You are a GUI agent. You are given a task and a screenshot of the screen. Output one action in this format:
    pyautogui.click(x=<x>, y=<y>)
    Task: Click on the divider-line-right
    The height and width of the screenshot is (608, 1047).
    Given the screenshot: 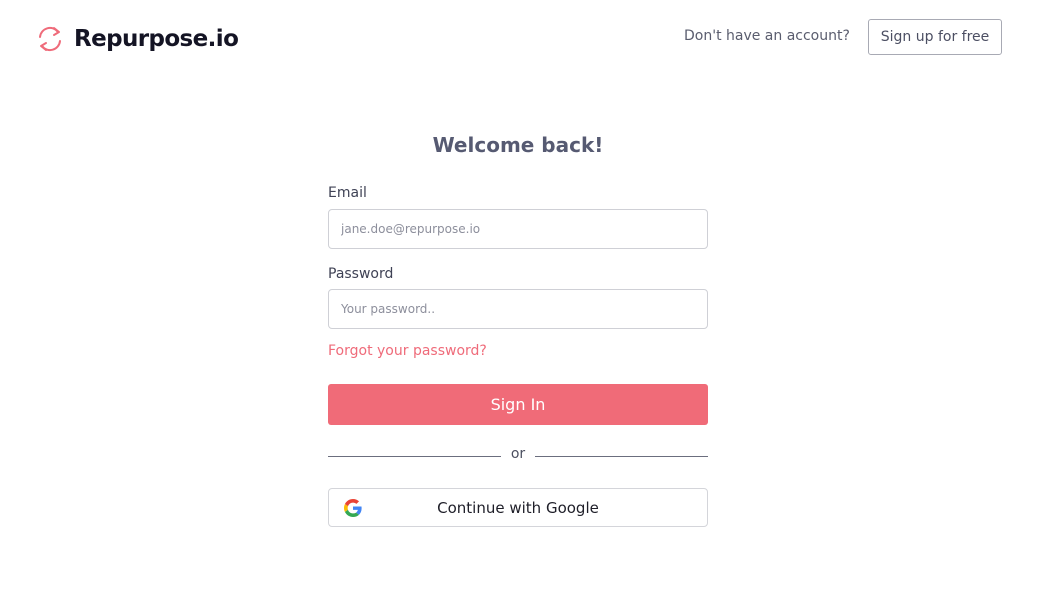 What is the action you would take?
    pyautogui.click(x=621, y=456)
    